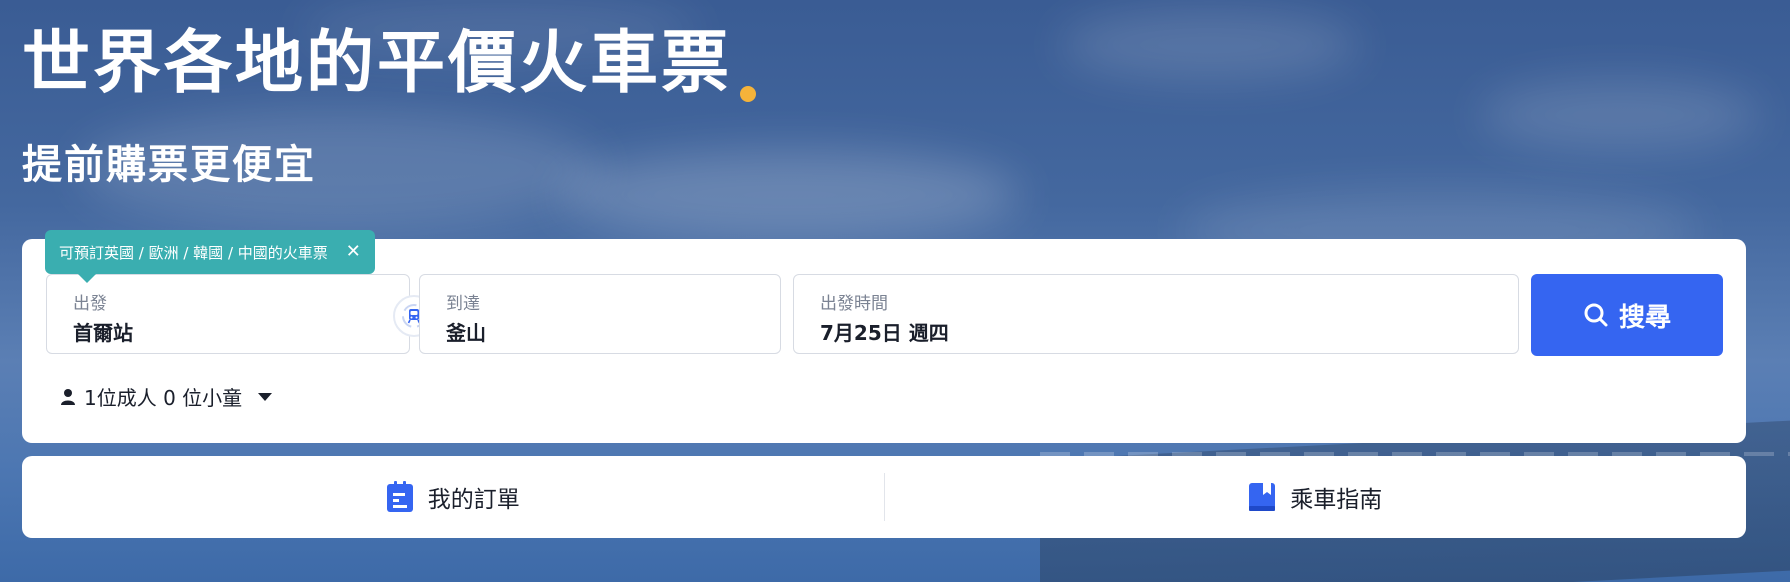  I want to click on chevron-down-icon, so click(265, 396).